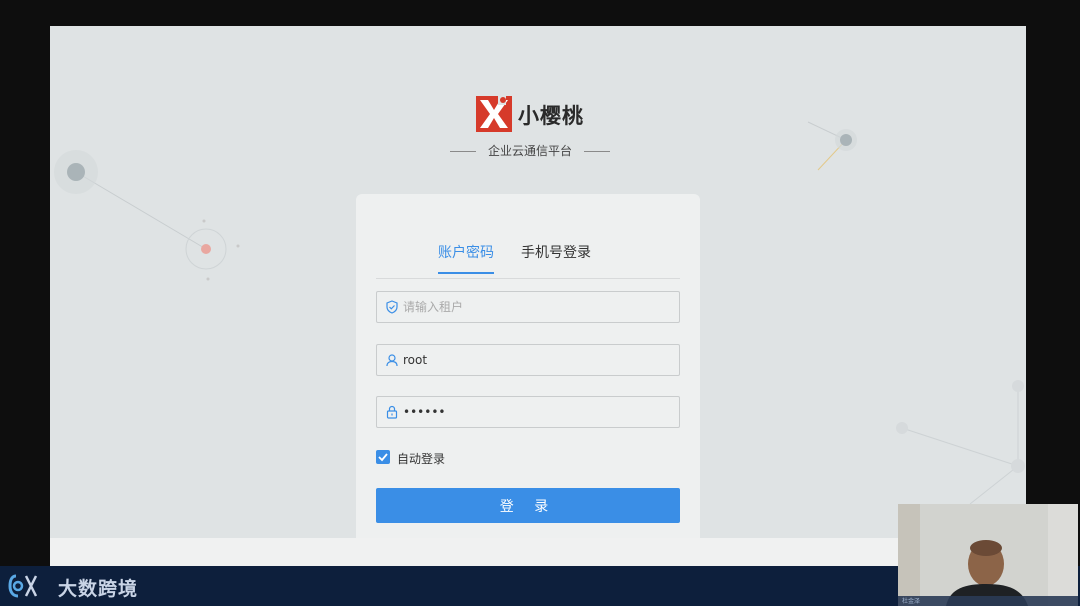 Image resolution: width=1080 pixels, height=606 pixels. I want to click on login-tabs: 账户密码 手机号登录, so click(528, 260).